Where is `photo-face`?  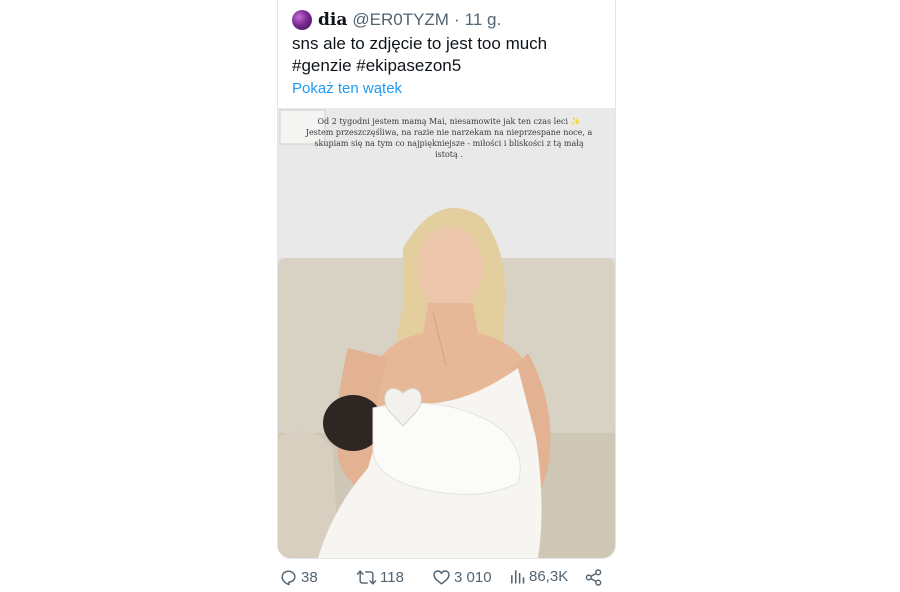
photo-face is located at coordinates (450, 268).